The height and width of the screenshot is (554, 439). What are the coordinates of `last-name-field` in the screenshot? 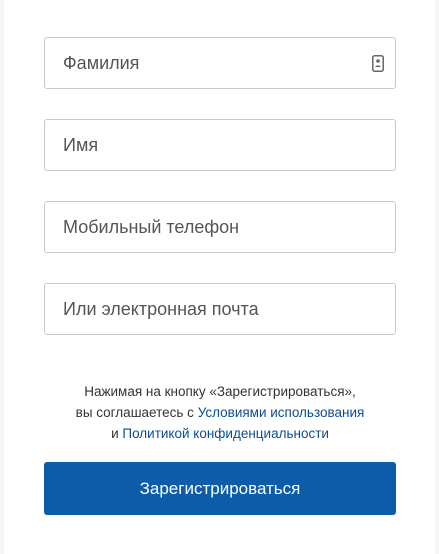 It's located at (220, 63).